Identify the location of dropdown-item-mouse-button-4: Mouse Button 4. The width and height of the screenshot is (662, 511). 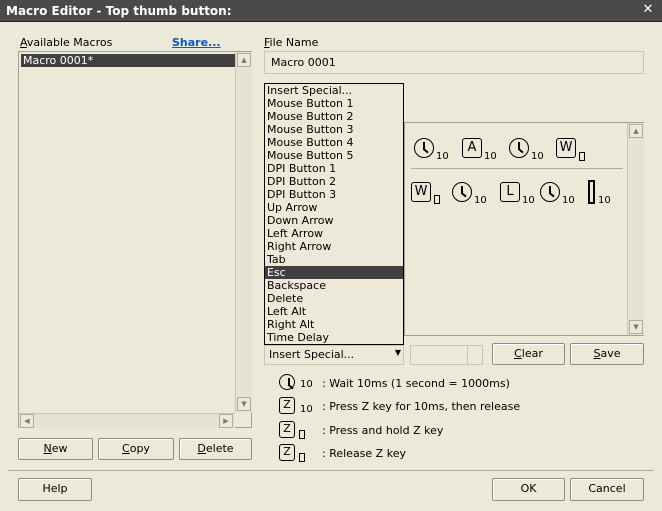
(334, 142).